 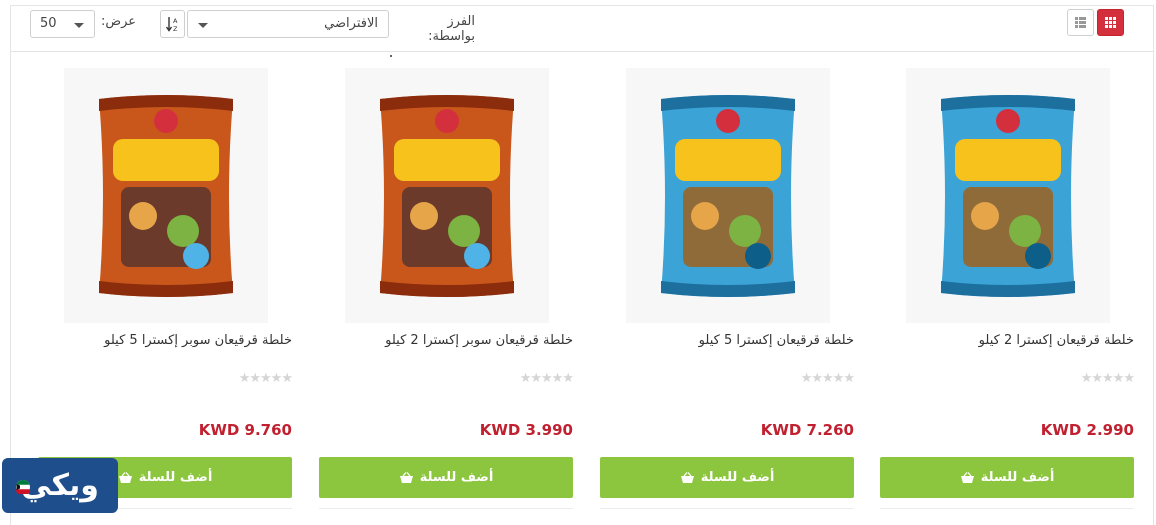 I want to click on site-logo-text: ويكي, so click(x=60, y=485).